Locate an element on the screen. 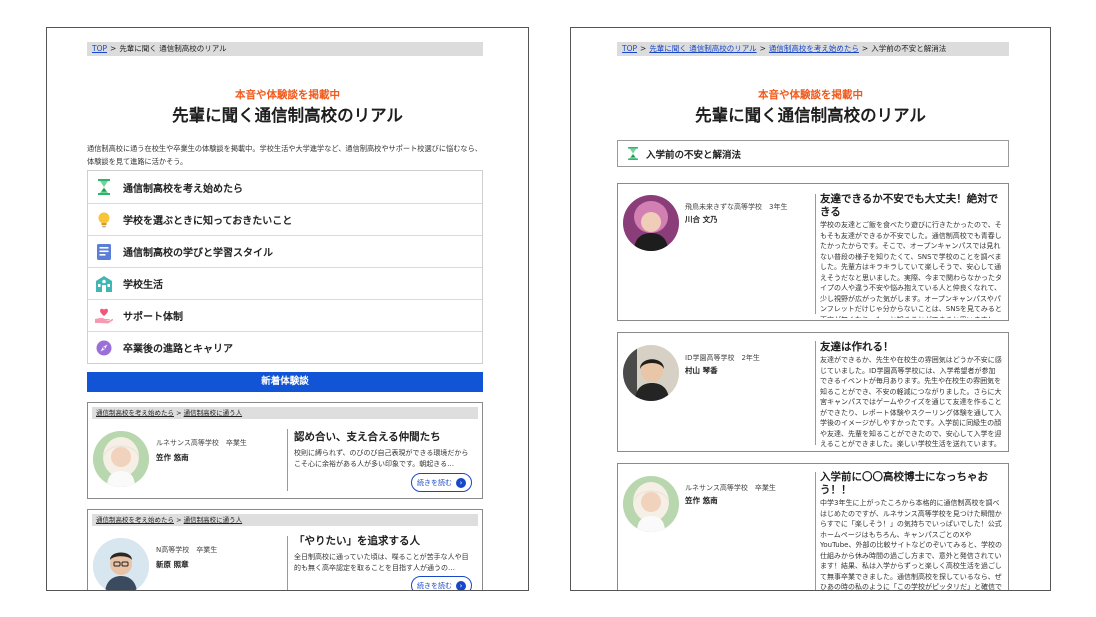  breadcrumb-current: 先輩に聞く 通信制高校のリアル is located at coordinates (173, 48).